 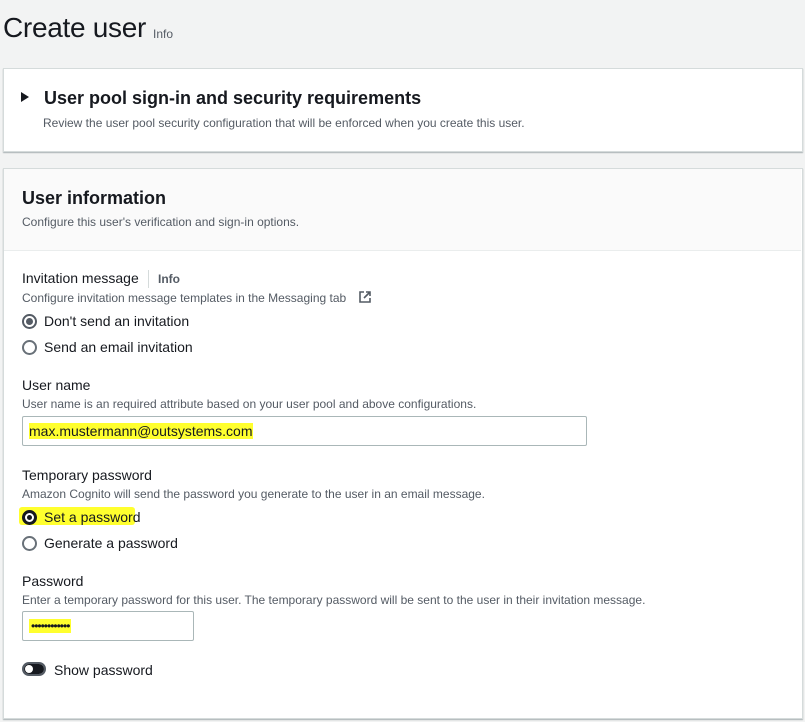 I want to click on user-information-header, so click(x=402, y=210).